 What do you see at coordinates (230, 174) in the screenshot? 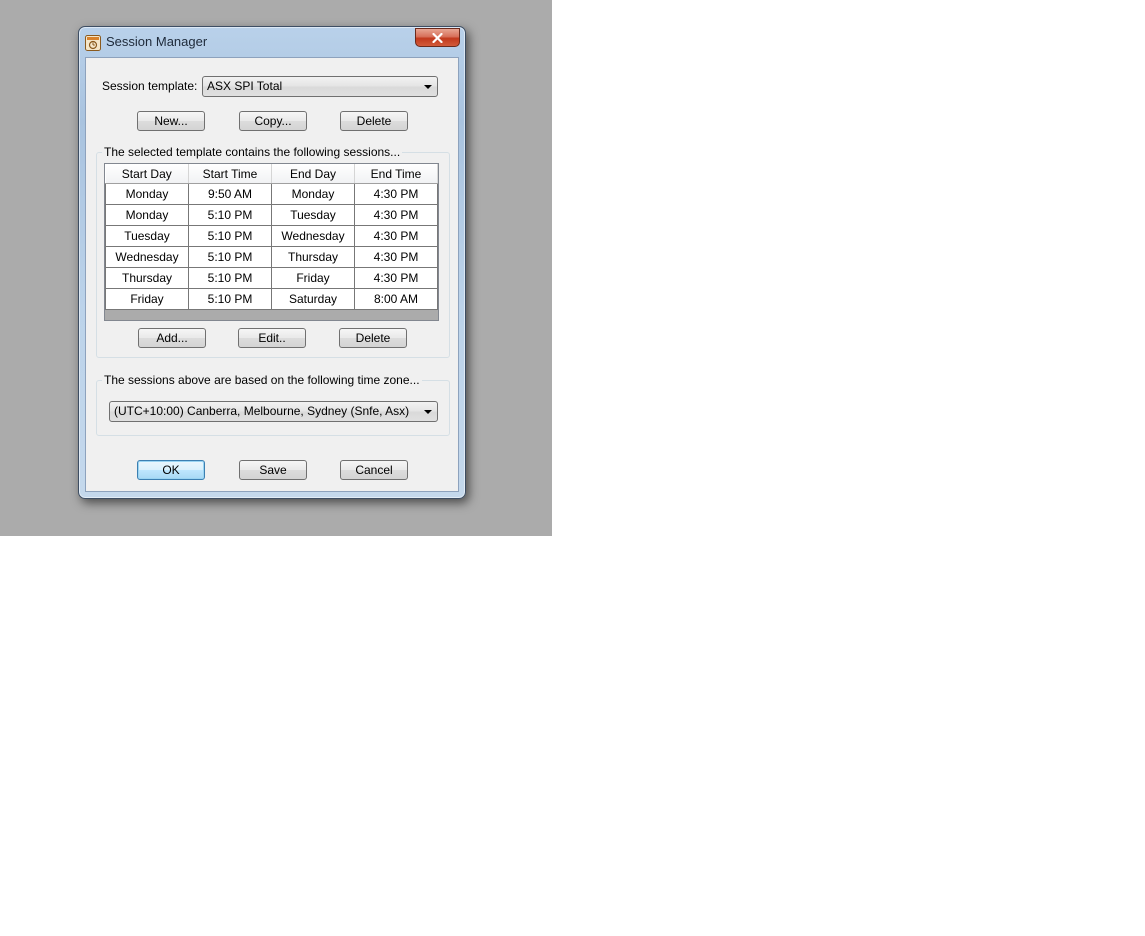
I see `column-header-start-time: Start Time` at bounding box center [230, 174].